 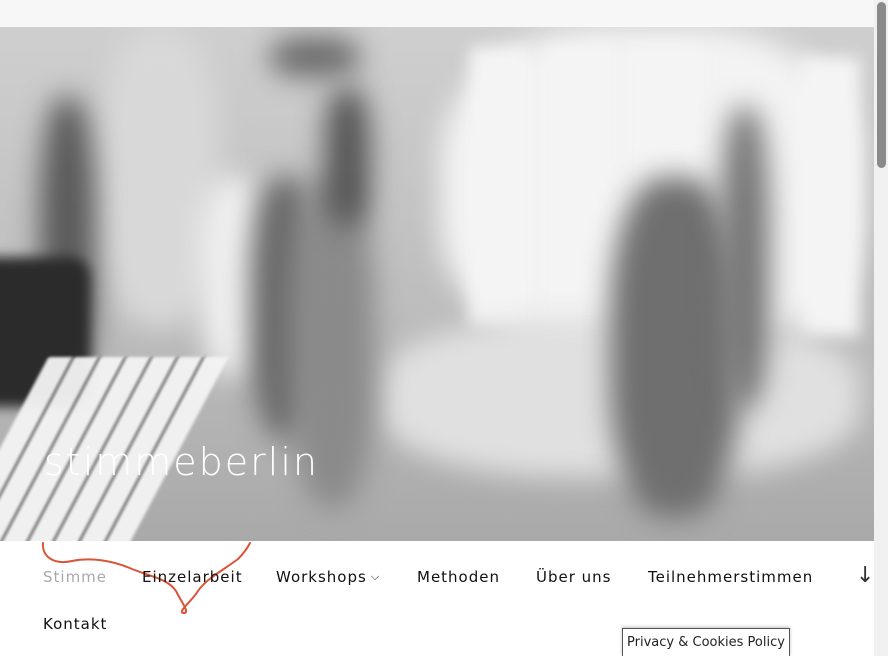 What do you see at coordinates (706, 642) in the screenshot?
I see `privacy-cookies-button: Privacy & Cookies Policy` at bounding box center [706, 642].